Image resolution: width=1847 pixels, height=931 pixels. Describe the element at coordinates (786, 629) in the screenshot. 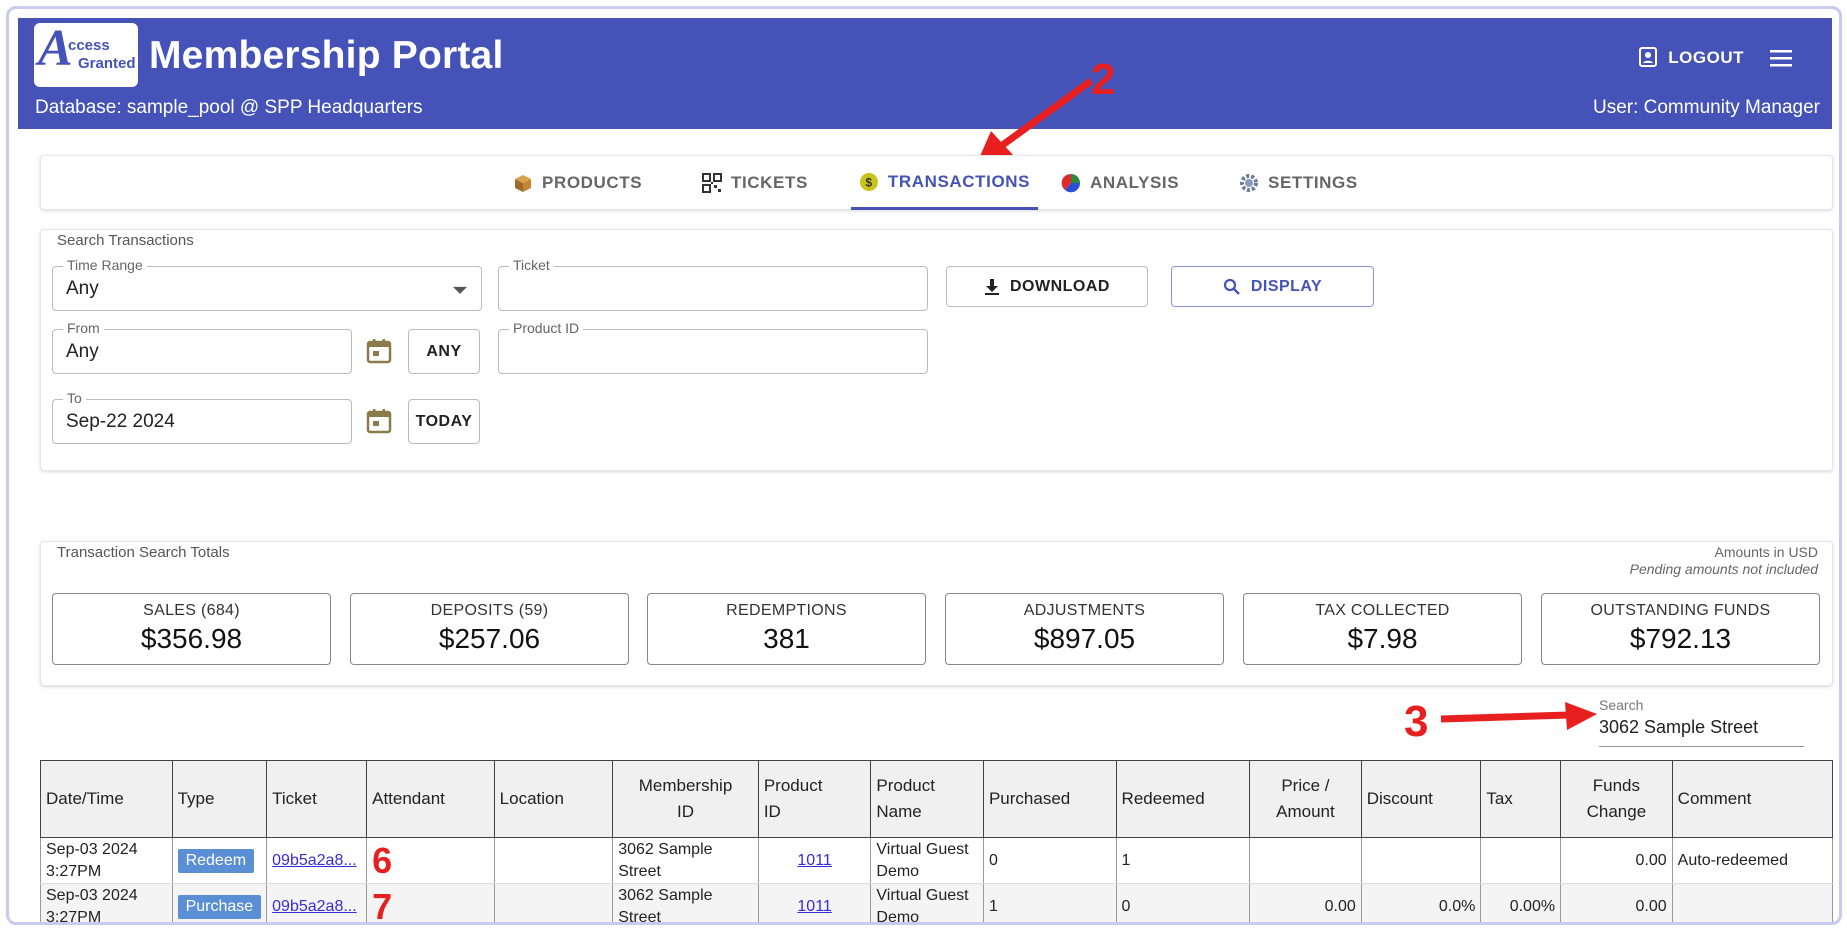

I see `total-redemptions: REDEMPTIONS 381` at that location.